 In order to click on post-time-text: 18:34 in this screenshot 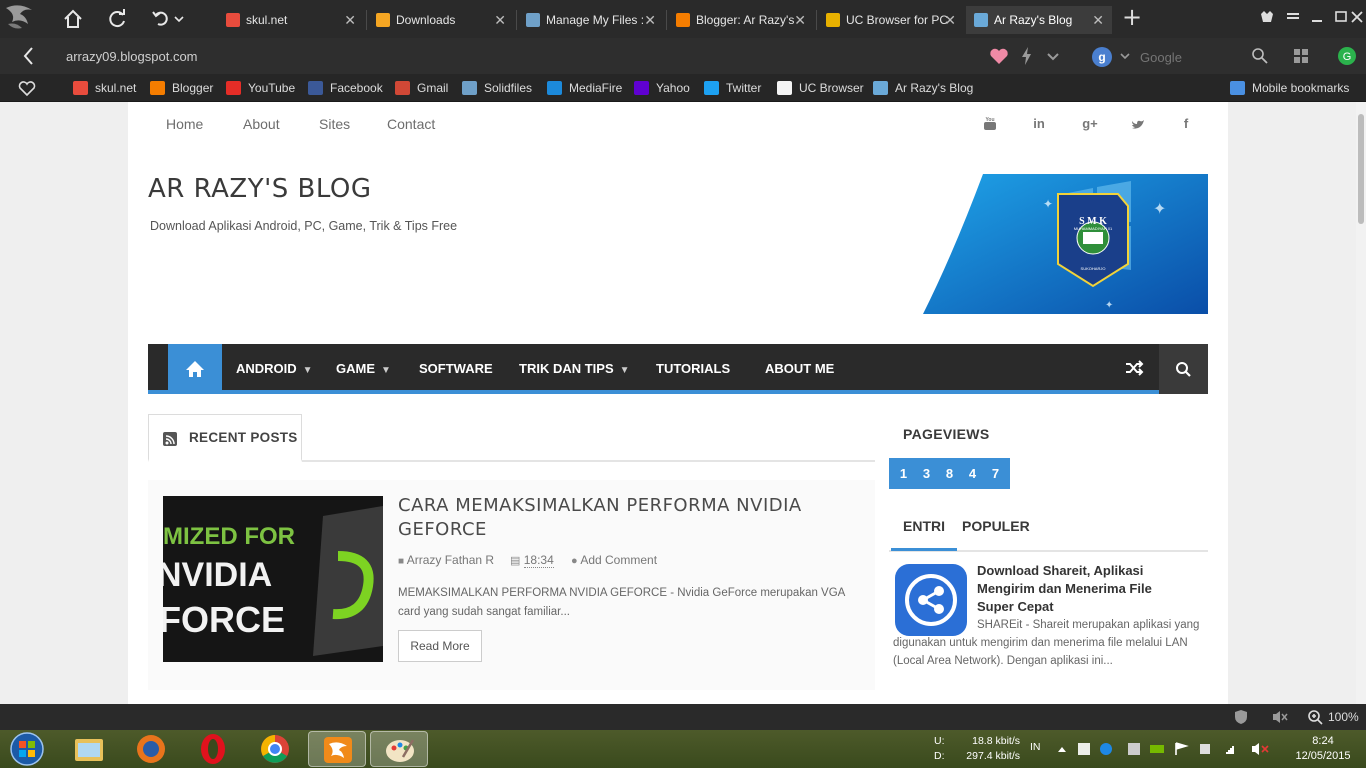, I will do `click(538, 560)`.